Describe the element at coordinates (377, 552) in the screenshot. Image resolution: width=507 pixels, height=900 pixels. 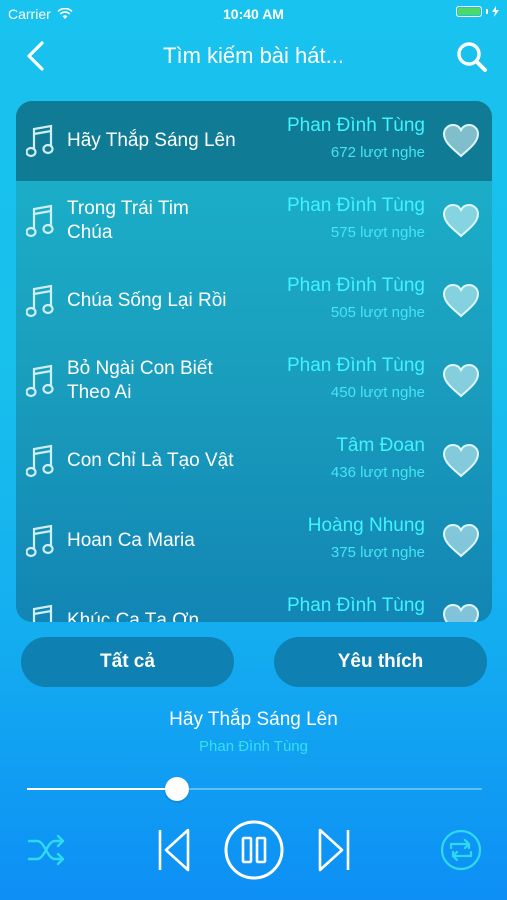
I see `play-count: 375 lượt nghe` at that location.